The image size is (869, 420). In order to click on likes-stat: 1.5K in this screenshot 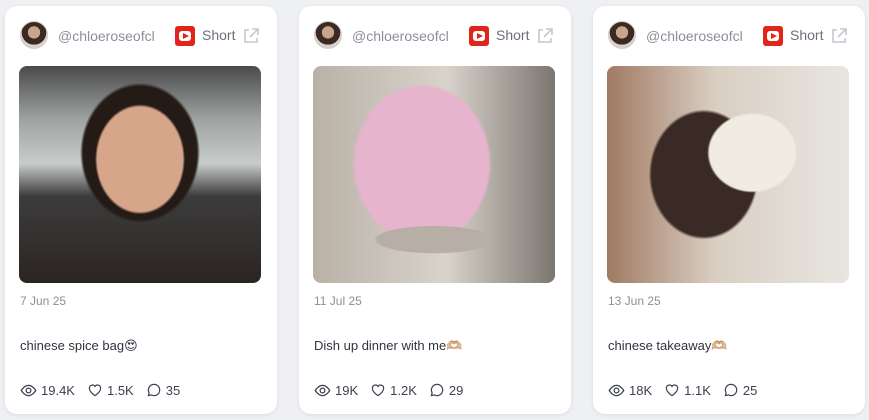, I will do `click(110, 390)`.